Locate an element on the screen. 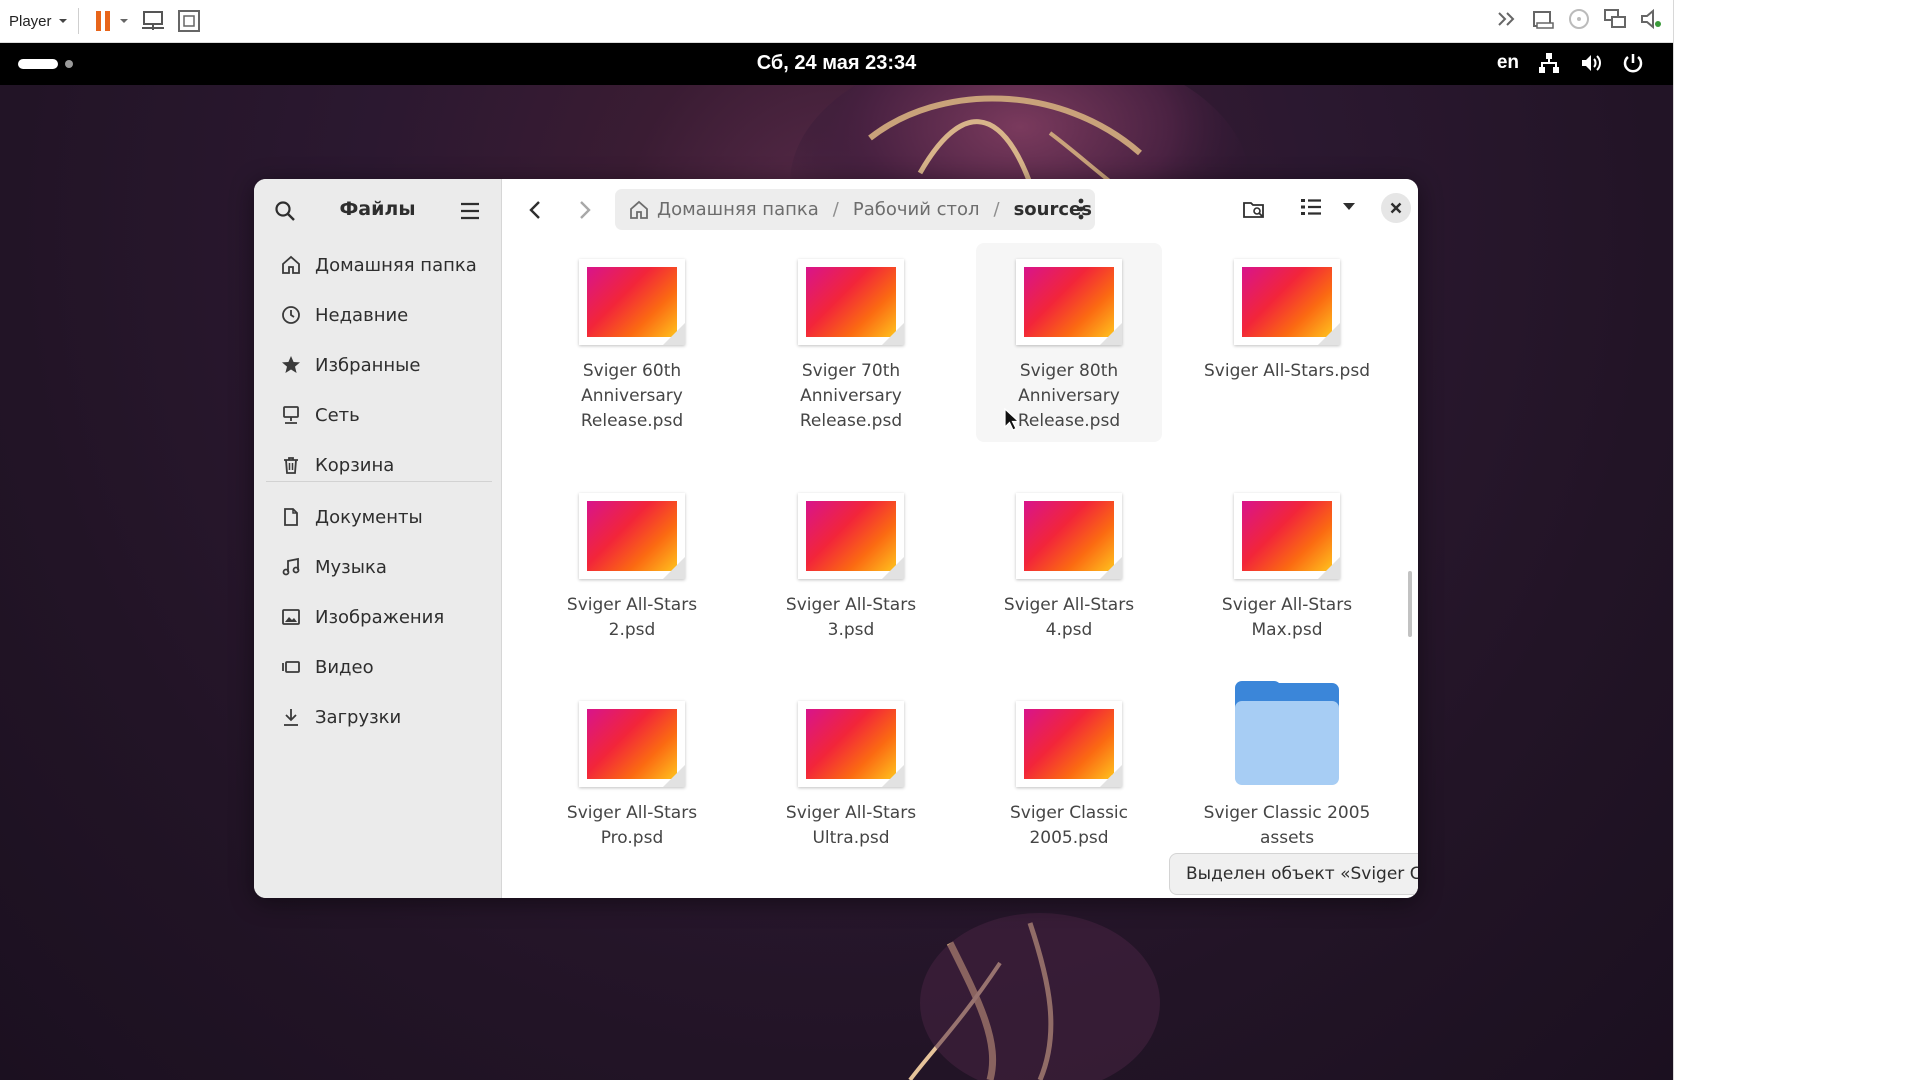 The image size is (1920, 1080). file-name: Sviger All-Stars.psd is located at coordinates (1287, 371).